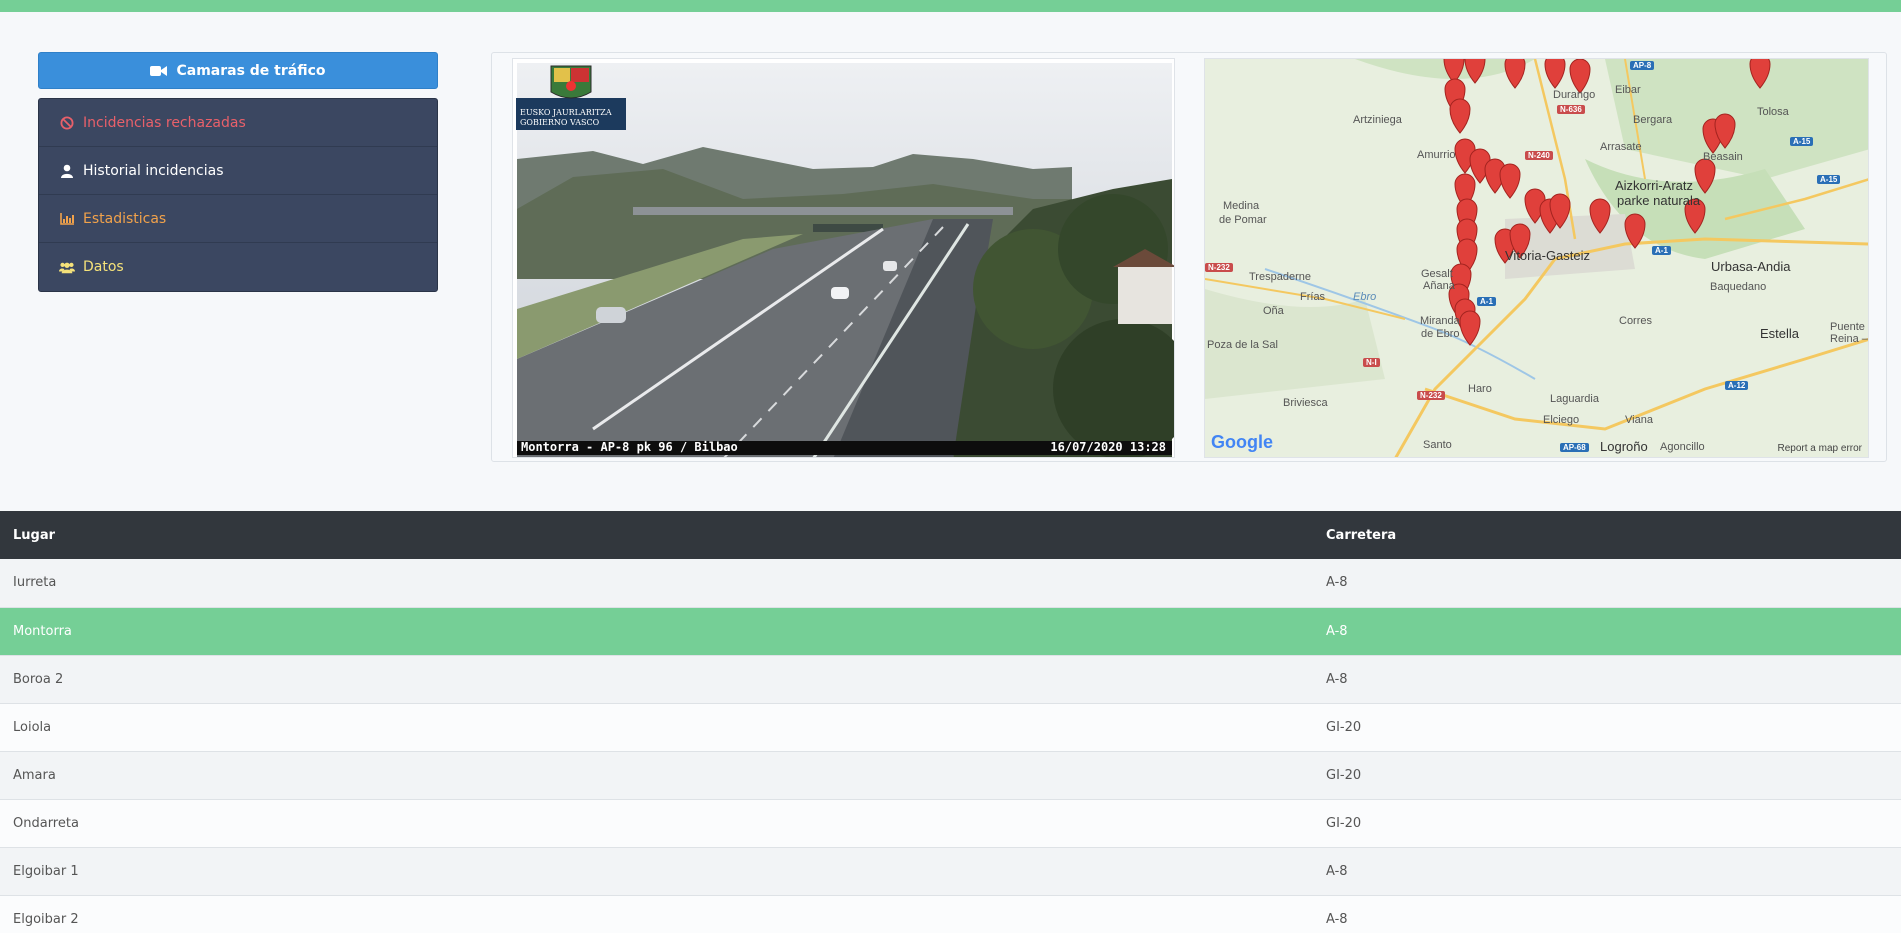 The width and height of the screenshot is (1901, 933). What do you see at coordinates (1802, 141) in the screenshot?
I see `road-shield-a15: A-15` at bounding box center [1802, 141].